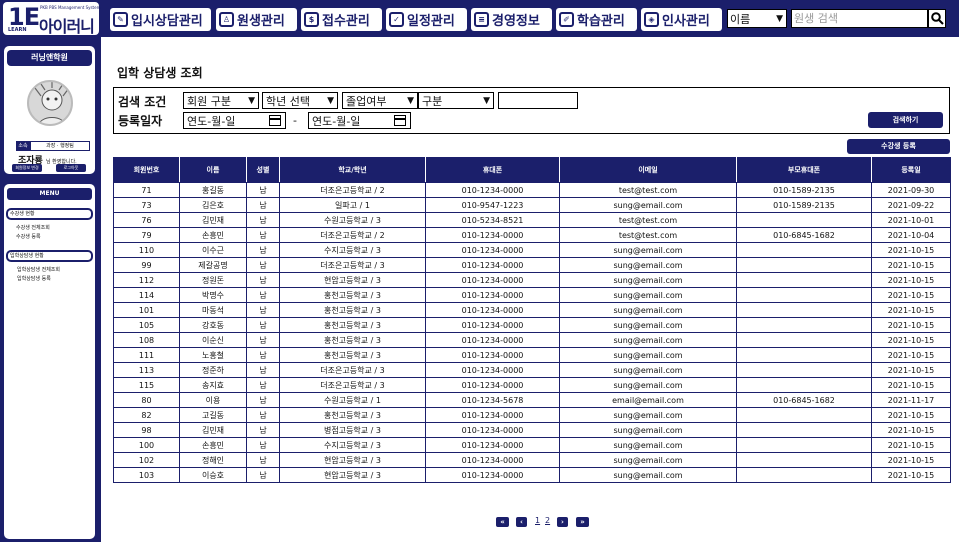 This screenshot has width=959, height=542. What do you see at coordinates (898, 146) in the screenshot?
I see `register-student-button: 수강생 등록` at bounding box center [898, 146].